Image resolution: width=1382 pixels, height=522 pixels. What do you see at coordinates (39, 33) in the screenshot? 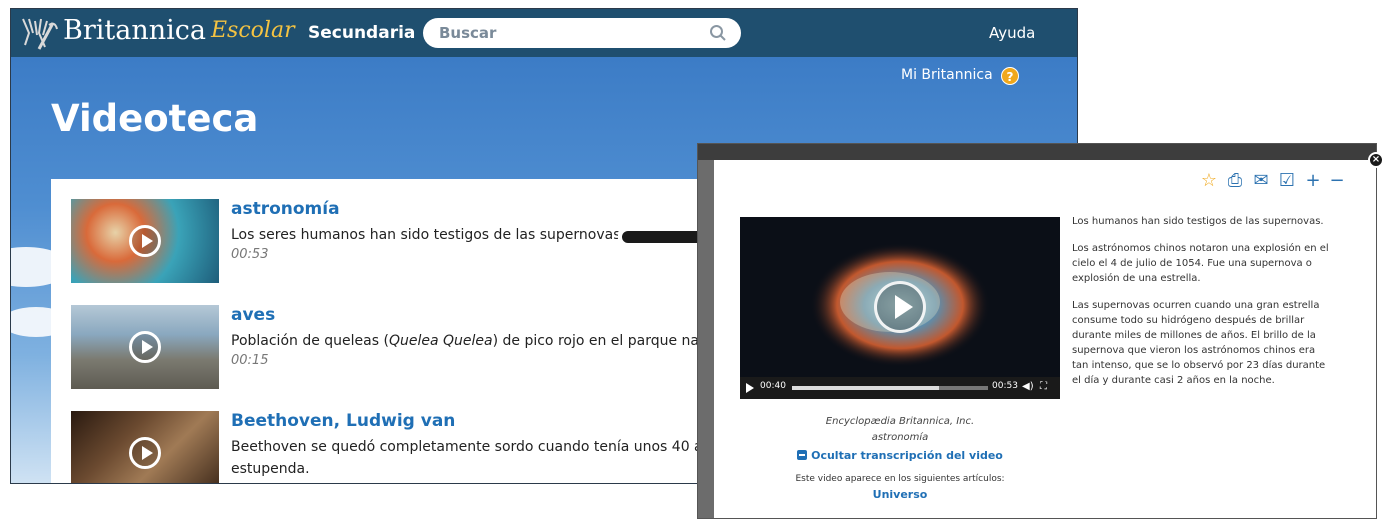
I see `thistle-logo-icon` at bounding box center [39, 33].